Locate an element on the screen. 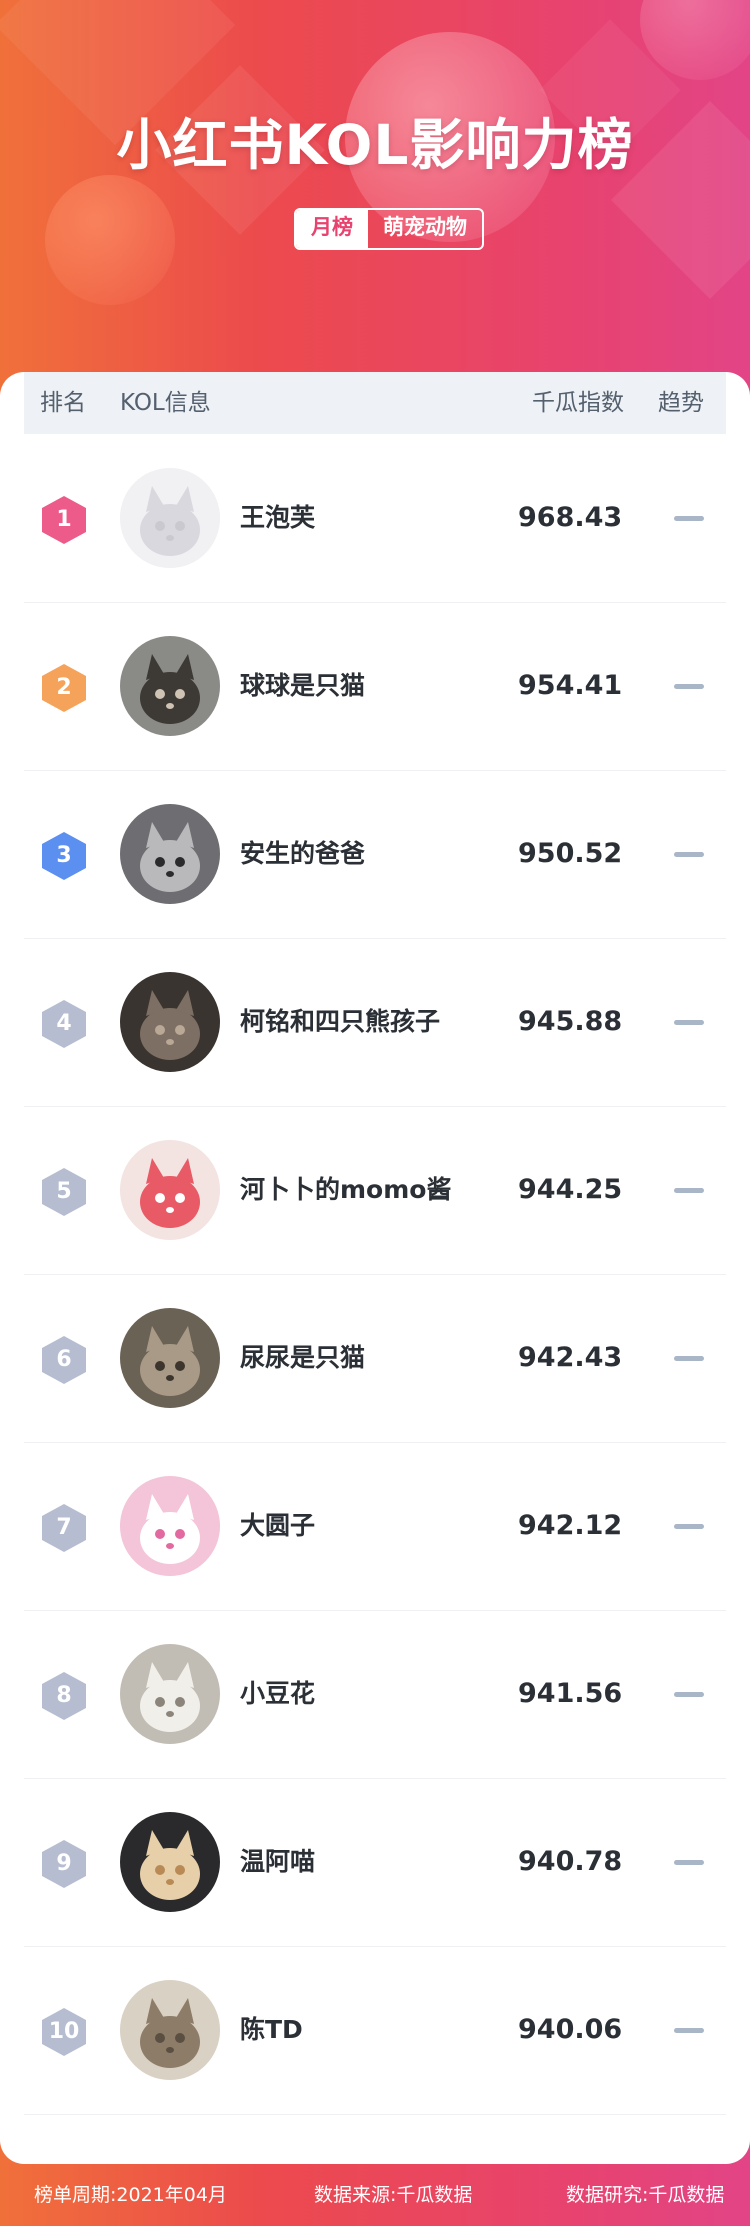  table-row: 8 小豆花 941.56 is located at coordinates (375, 1694).